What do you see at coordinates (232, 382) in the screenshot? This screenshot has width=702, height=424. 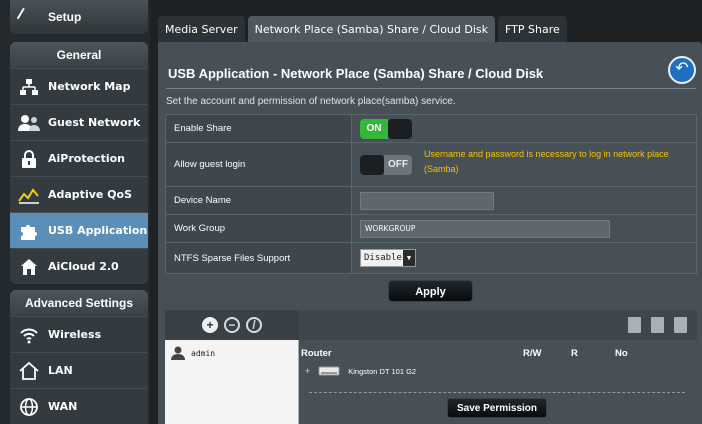 I see `account-list: admin` at bounding box center [232, 382].